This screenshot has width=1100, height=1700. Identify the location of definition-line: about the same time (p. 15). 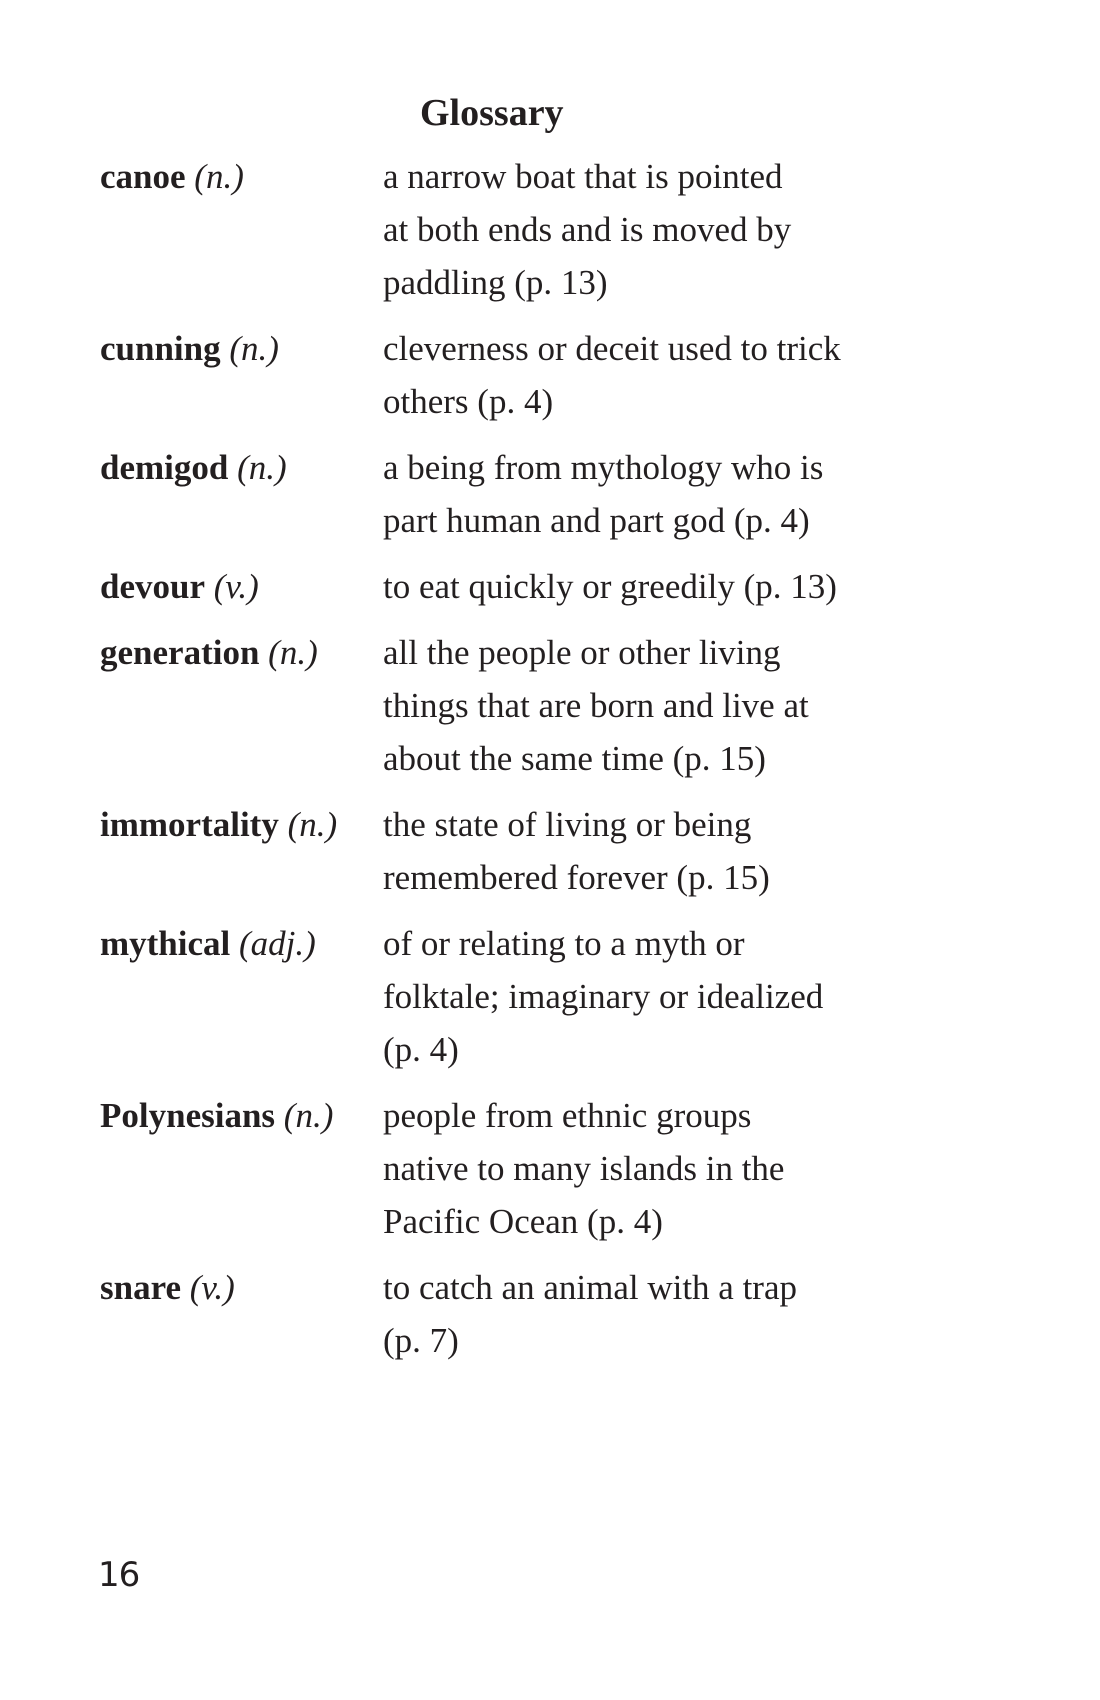
(574, 758).